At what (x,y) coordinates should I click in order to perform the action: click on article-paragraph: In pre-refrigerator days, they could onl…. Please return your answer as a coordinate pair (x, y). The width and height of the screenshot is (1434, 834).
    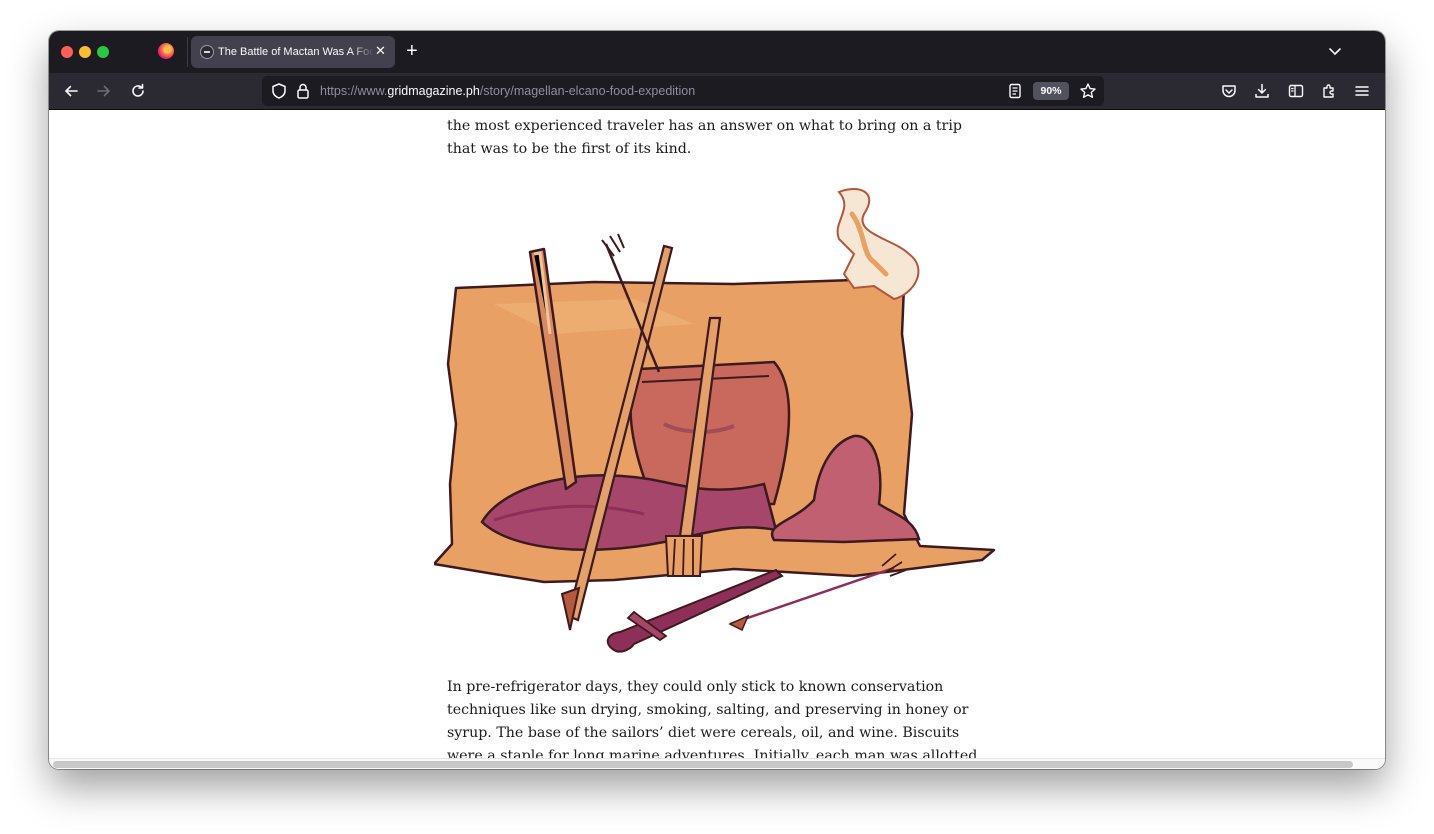
    Looking at the image, I should click on (712, 718).